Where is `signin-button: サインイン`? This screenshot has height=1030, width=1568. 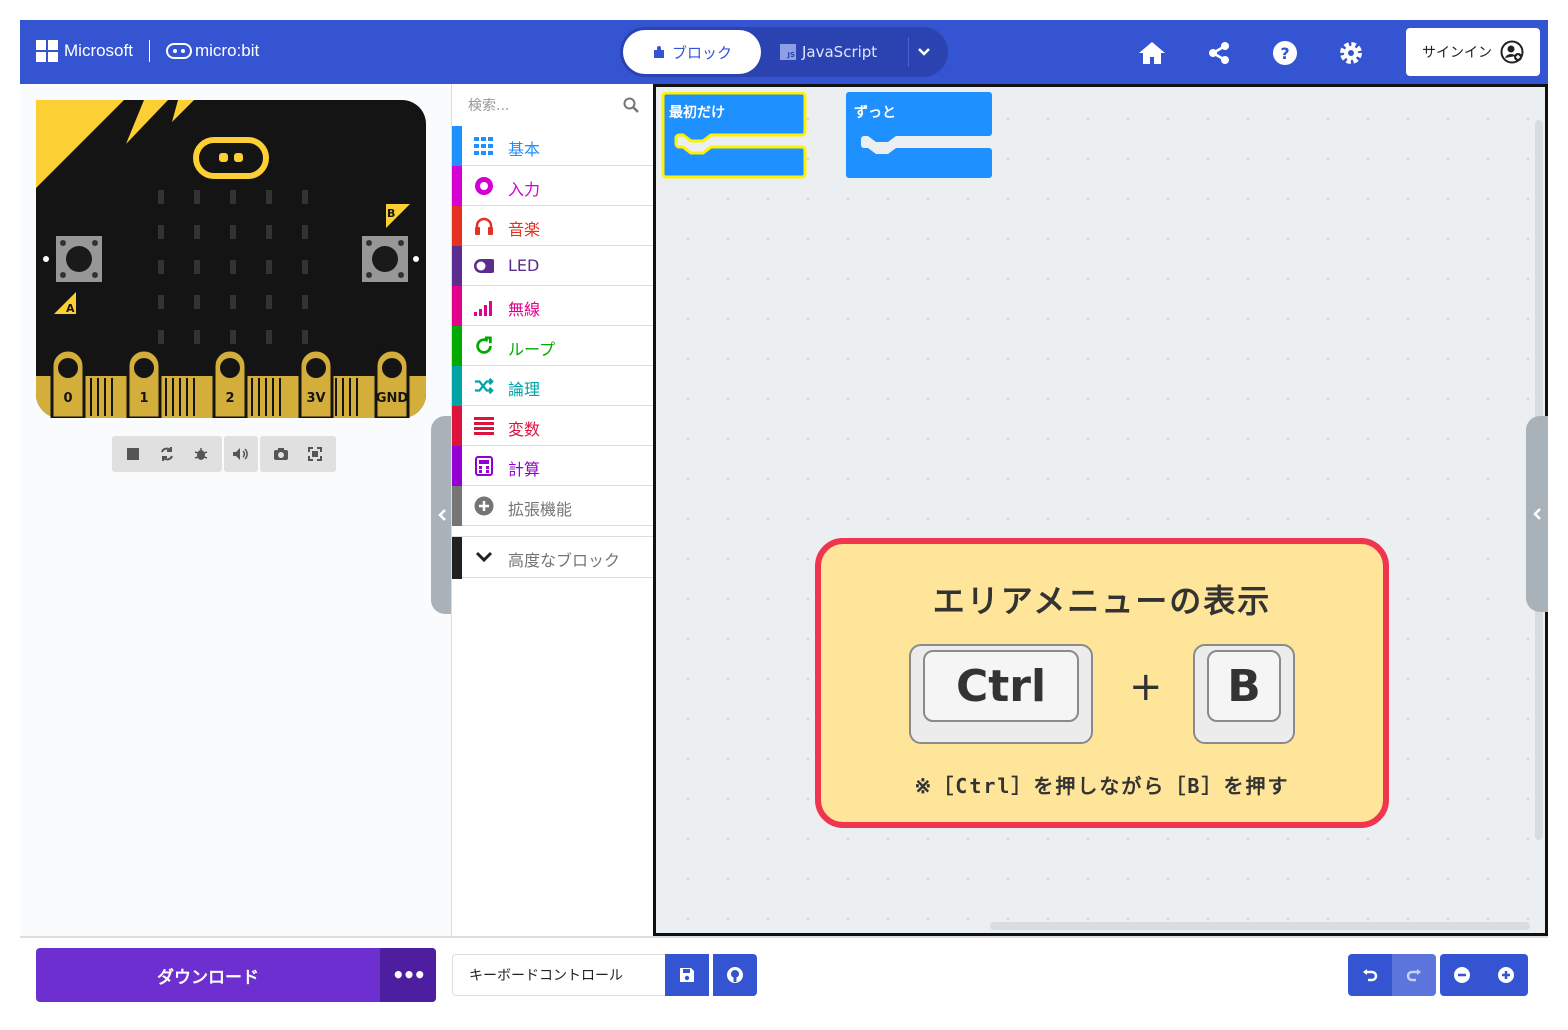
signin-button: サインイン is located at coordinates (1473, 52).